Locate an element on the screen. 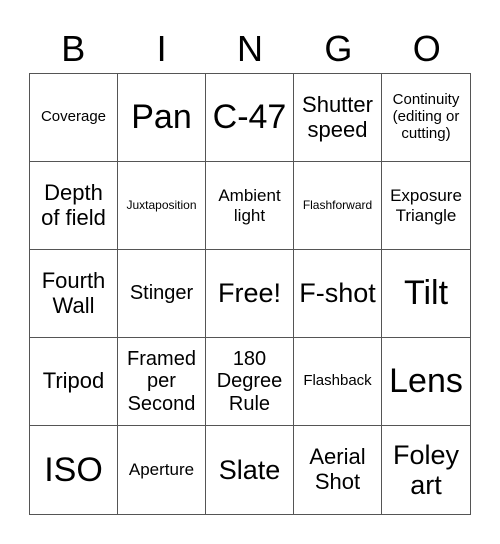 This screenshot has width=500, height=544. header-letter-i: I is located at coordinates (161, 48).